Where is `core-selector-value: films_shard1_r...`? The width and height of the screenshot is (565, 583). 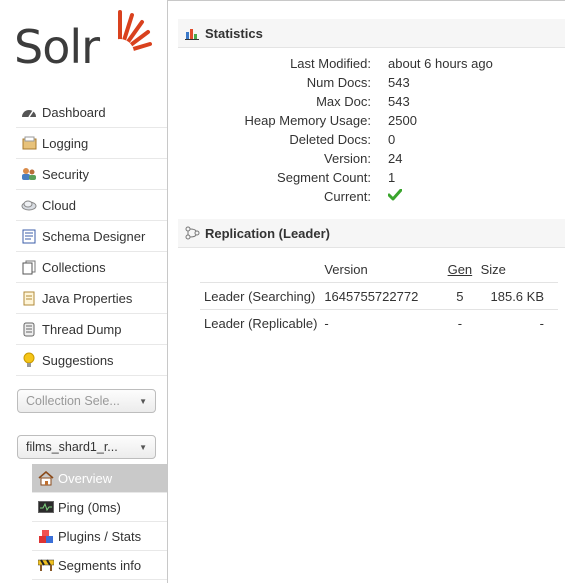
core-selector-value: films_shard1_r... is located at coordinates (72, 447).